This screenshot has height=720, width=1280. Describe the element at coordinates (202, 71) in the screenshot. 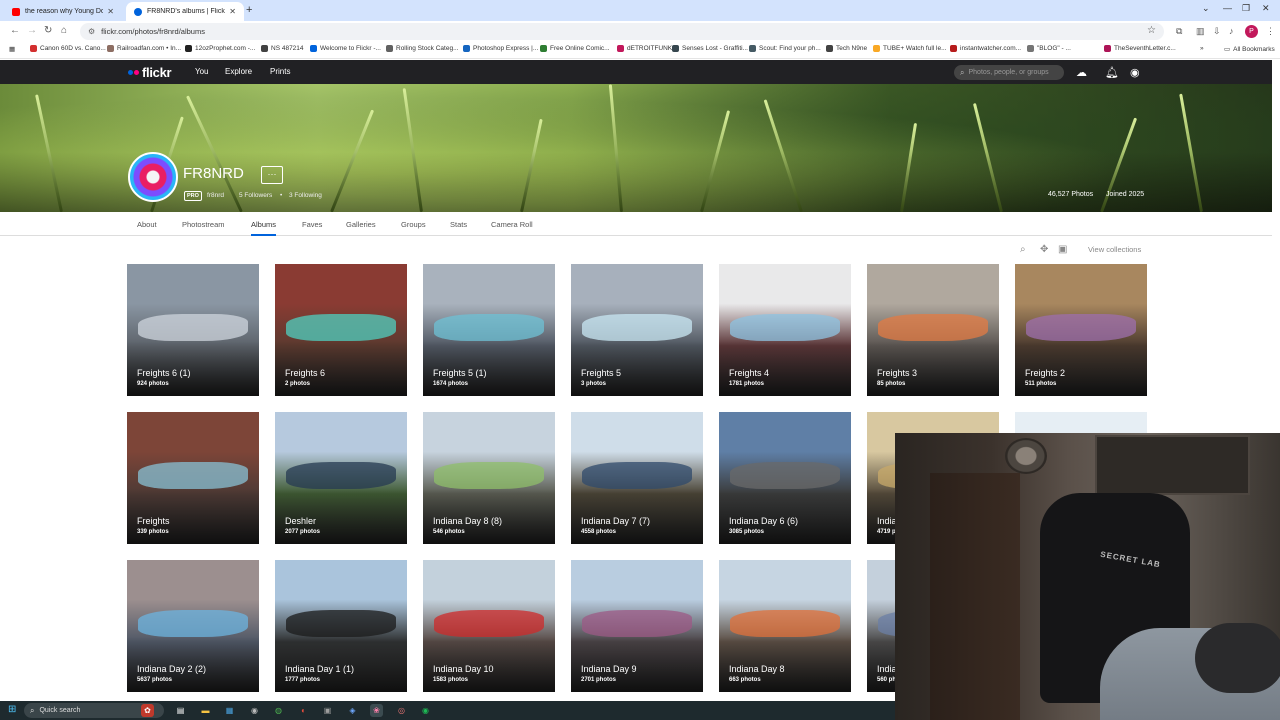

I see `nav-you: You` at that location.